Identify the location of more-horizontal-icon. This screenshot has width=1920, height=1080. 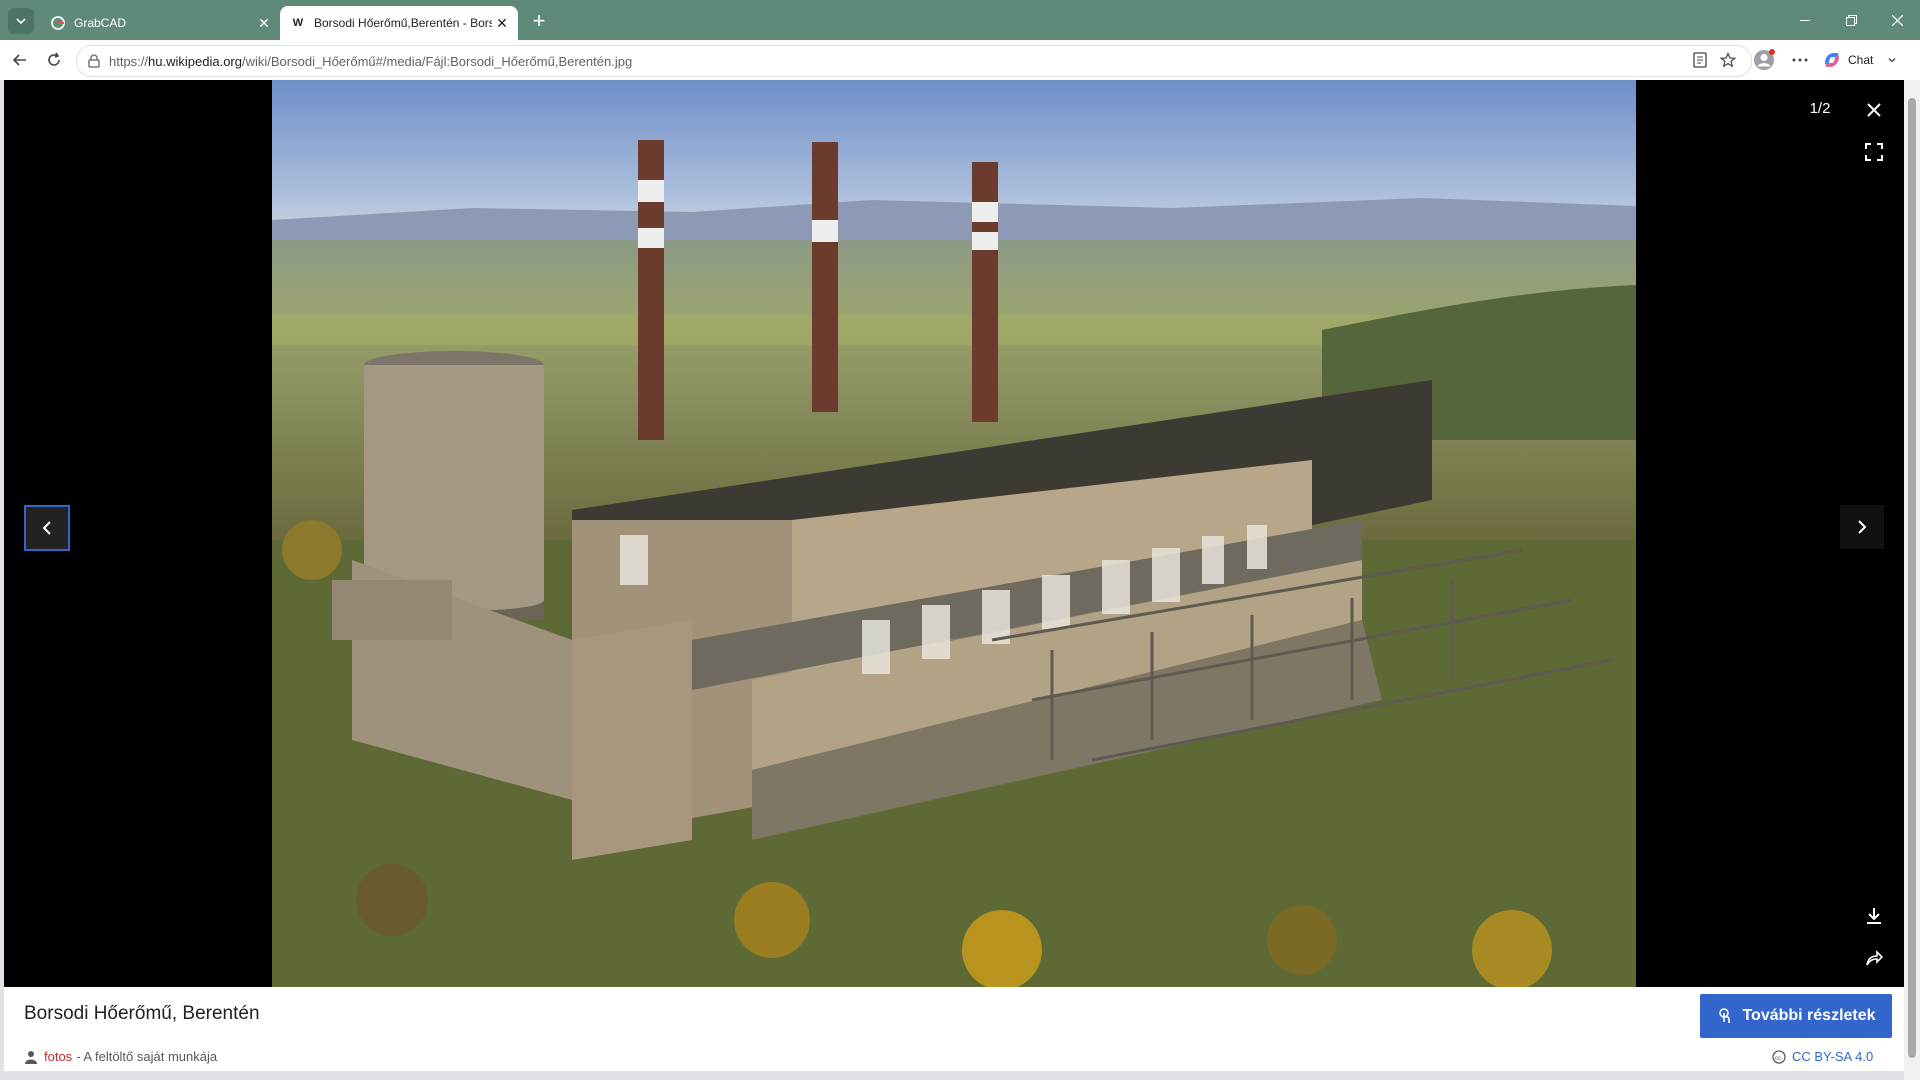
(1800, 60).